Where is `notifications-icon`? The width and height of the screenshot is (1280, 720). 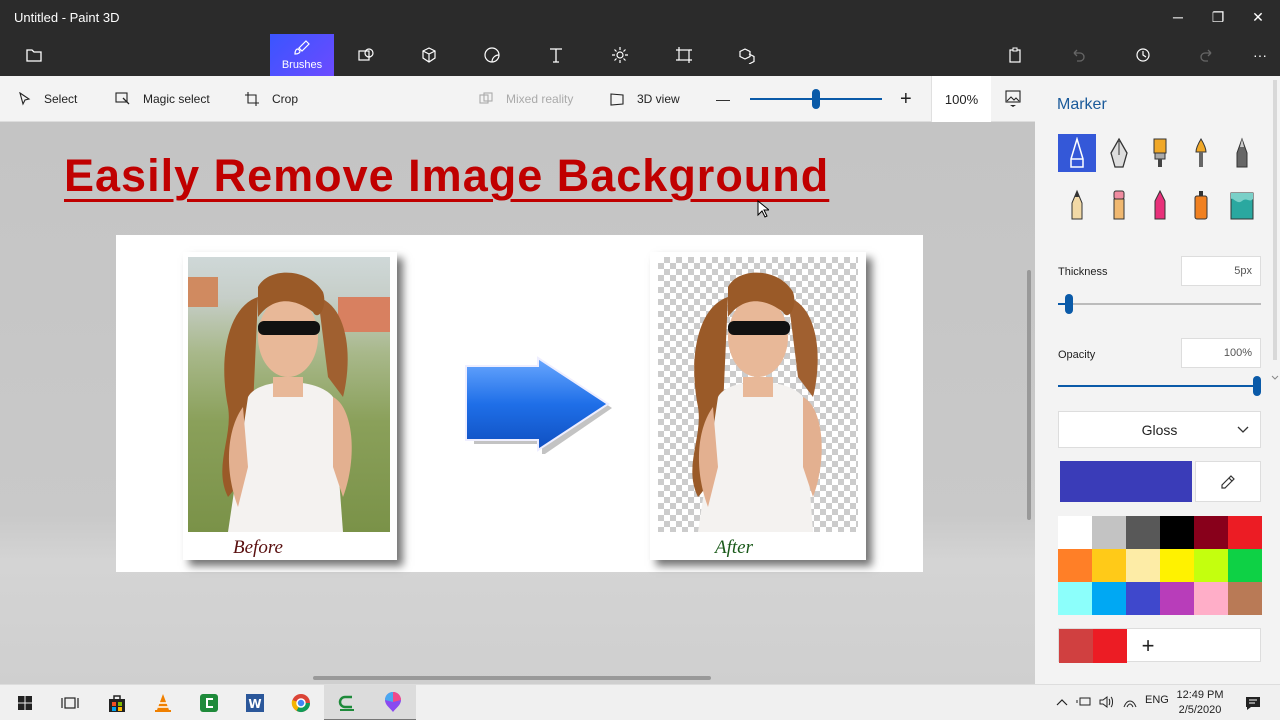 notifications-icon is located at coordinates (1253, 703).